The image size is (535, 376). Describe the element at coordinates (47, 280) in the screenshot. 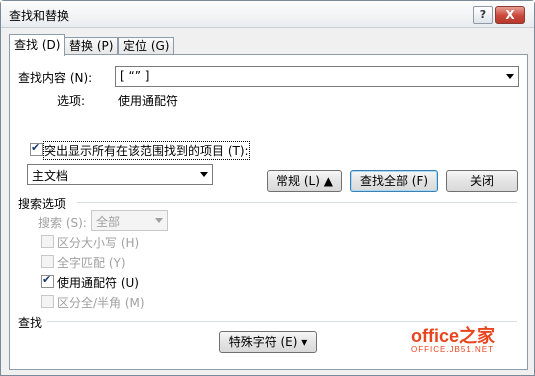

I see `wildcards-checkbox` at that location.